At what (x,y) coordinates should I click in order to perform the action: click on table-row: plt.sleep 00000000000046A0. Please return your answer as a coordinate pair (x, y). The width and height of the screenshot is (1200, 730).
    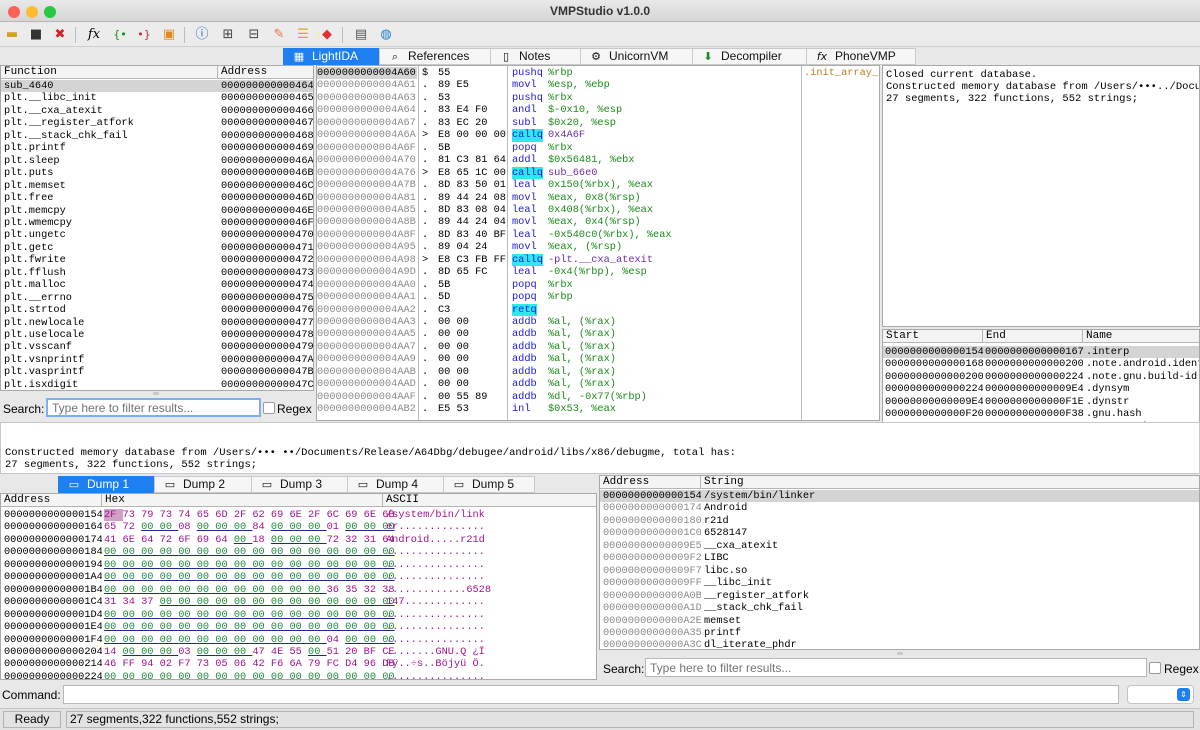
    Looking at the image, I should click on (157, 161).